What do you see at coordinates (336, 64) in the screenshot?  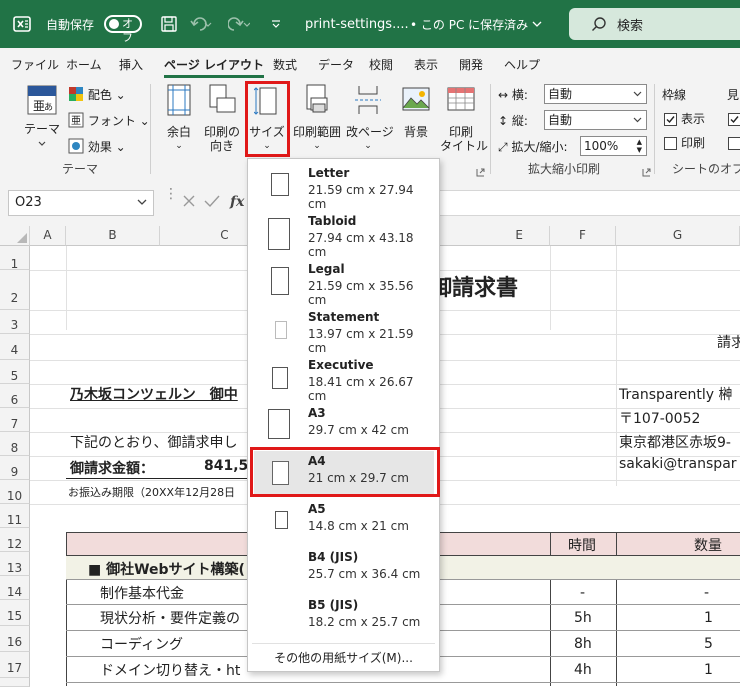 I see `tab-data: データ` at bounding box center [336, 64].